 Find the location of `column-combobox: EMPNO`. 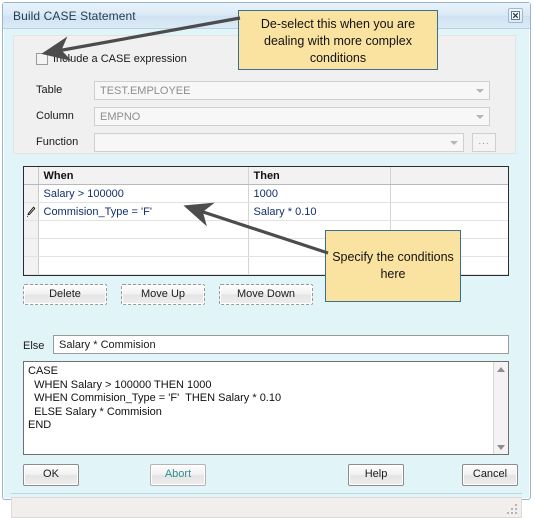

column-combobox: EMPNO is located at coordinates (292, 116).